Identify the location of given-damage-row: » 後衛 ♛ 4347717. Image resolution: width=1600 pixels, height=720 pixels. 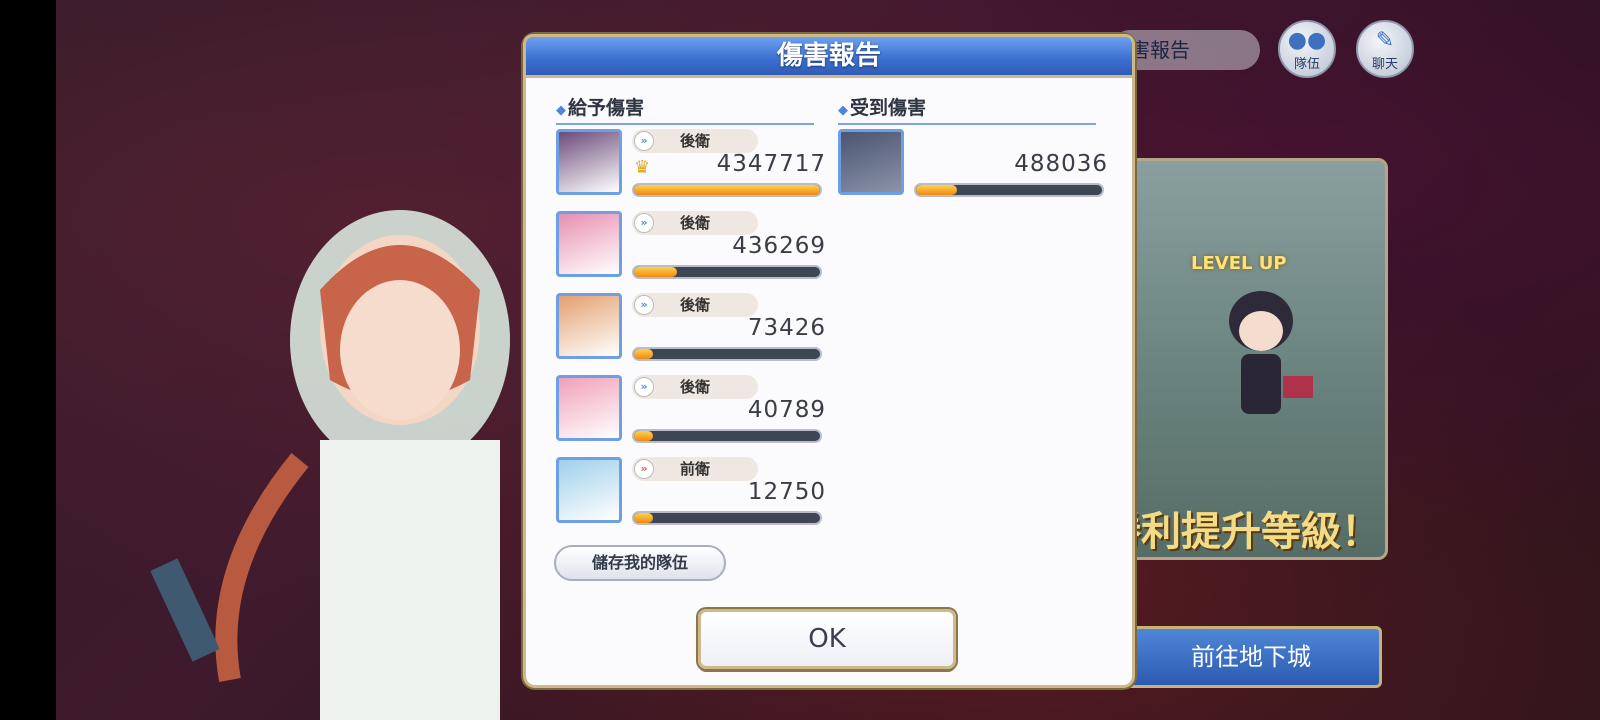
(691, 165).